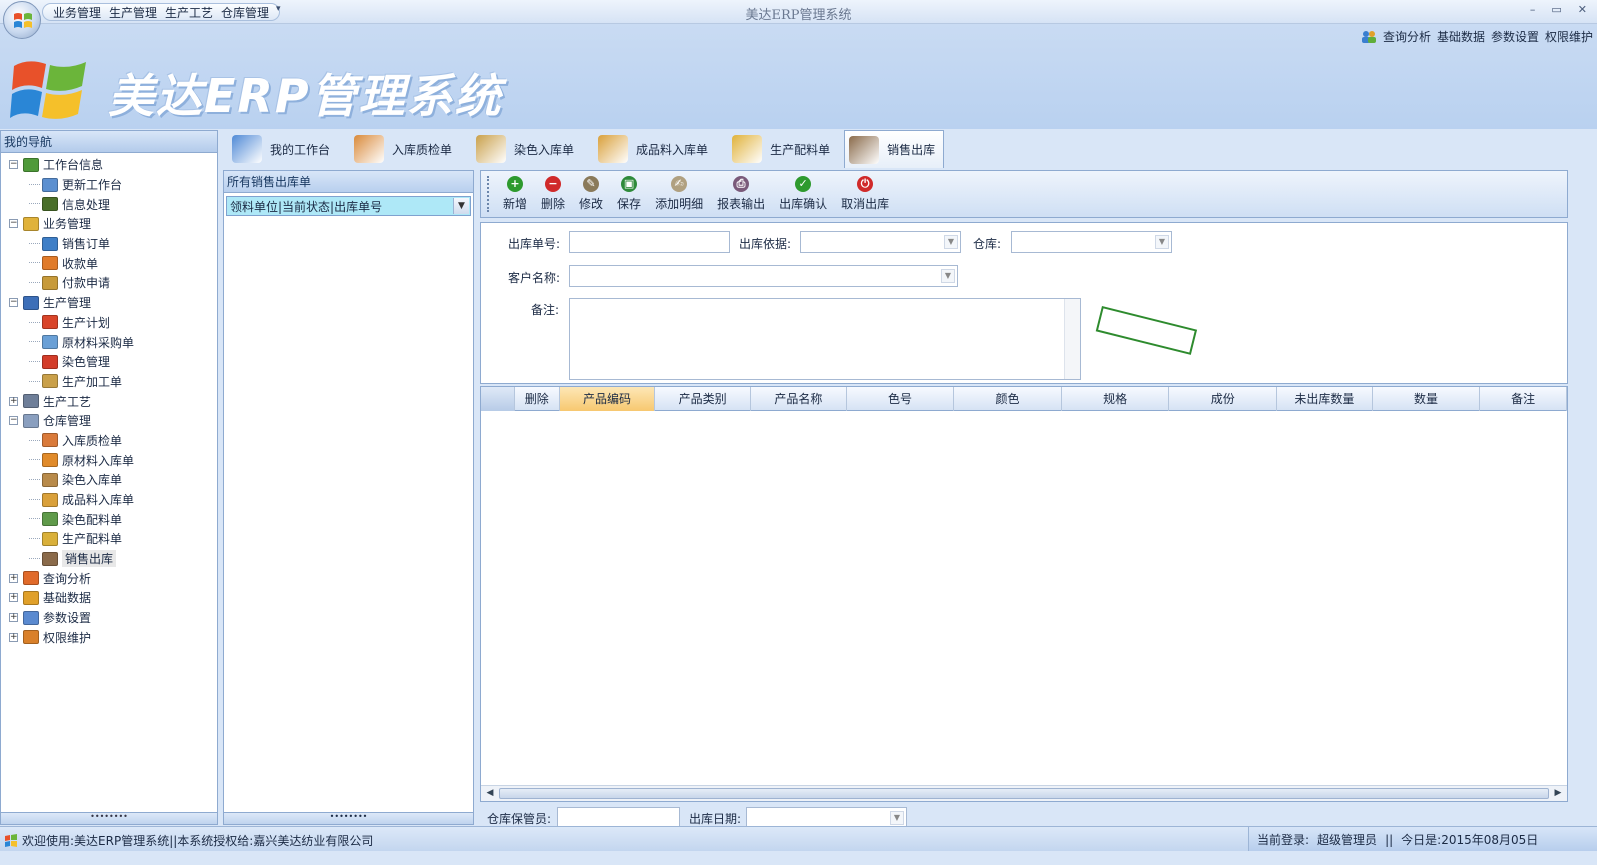 The height and width of the screenshot is (865, 1597). I want to click on tab-item: 销售出库, so click(894, 149).